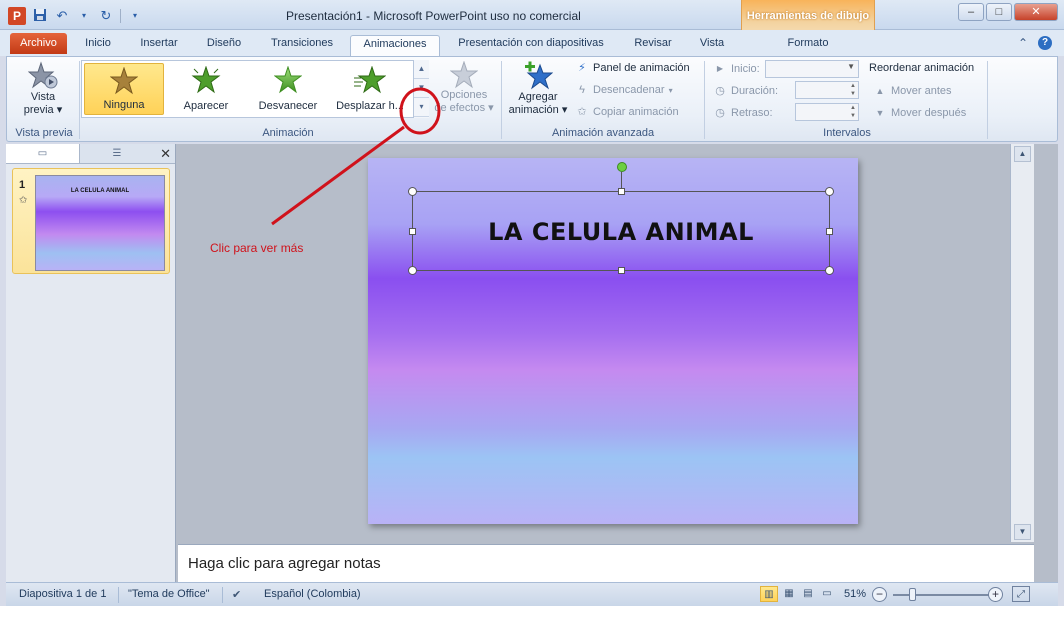  What do you see at coordinates (995, 594) in the screenshot?
I see `zoom-in-button: +` at bounding box center [995, 594].